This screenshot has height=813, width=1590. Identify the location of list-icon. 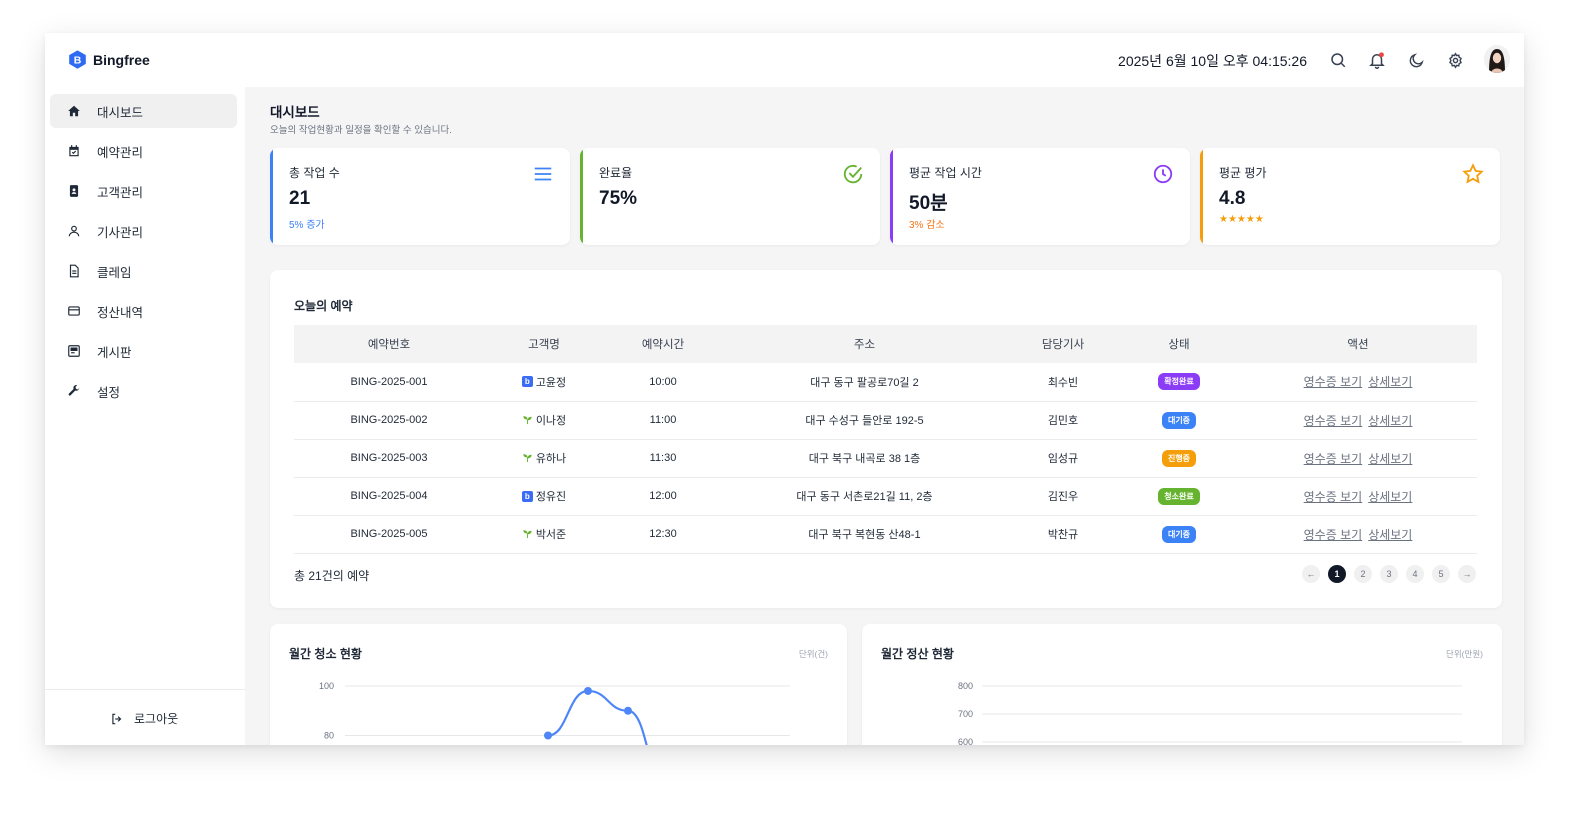
(543, 174).